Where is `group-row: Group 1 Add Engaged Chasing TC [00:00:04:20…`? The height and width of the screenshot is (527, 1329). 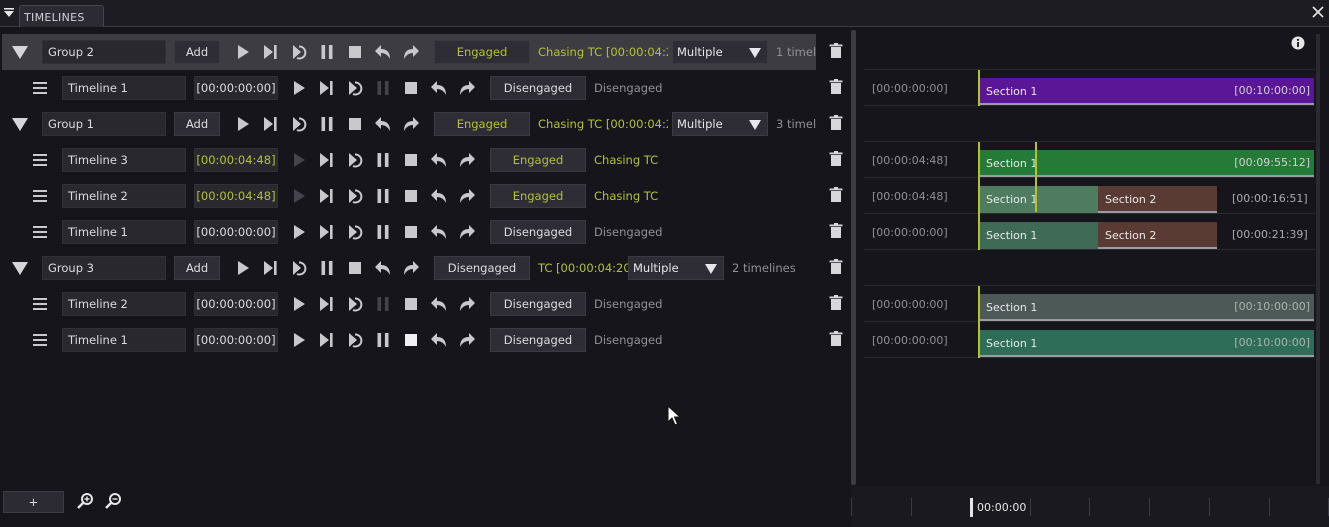
group-row: Group 1 Add Engaged Chasing TC [00:00:04:20… is located at coordinates (424, 124).